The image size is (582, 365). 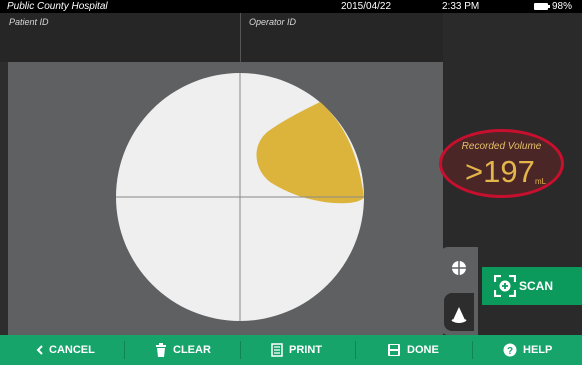 I want to click on cancel-label: CANCEL, so click(x=72, y=350).